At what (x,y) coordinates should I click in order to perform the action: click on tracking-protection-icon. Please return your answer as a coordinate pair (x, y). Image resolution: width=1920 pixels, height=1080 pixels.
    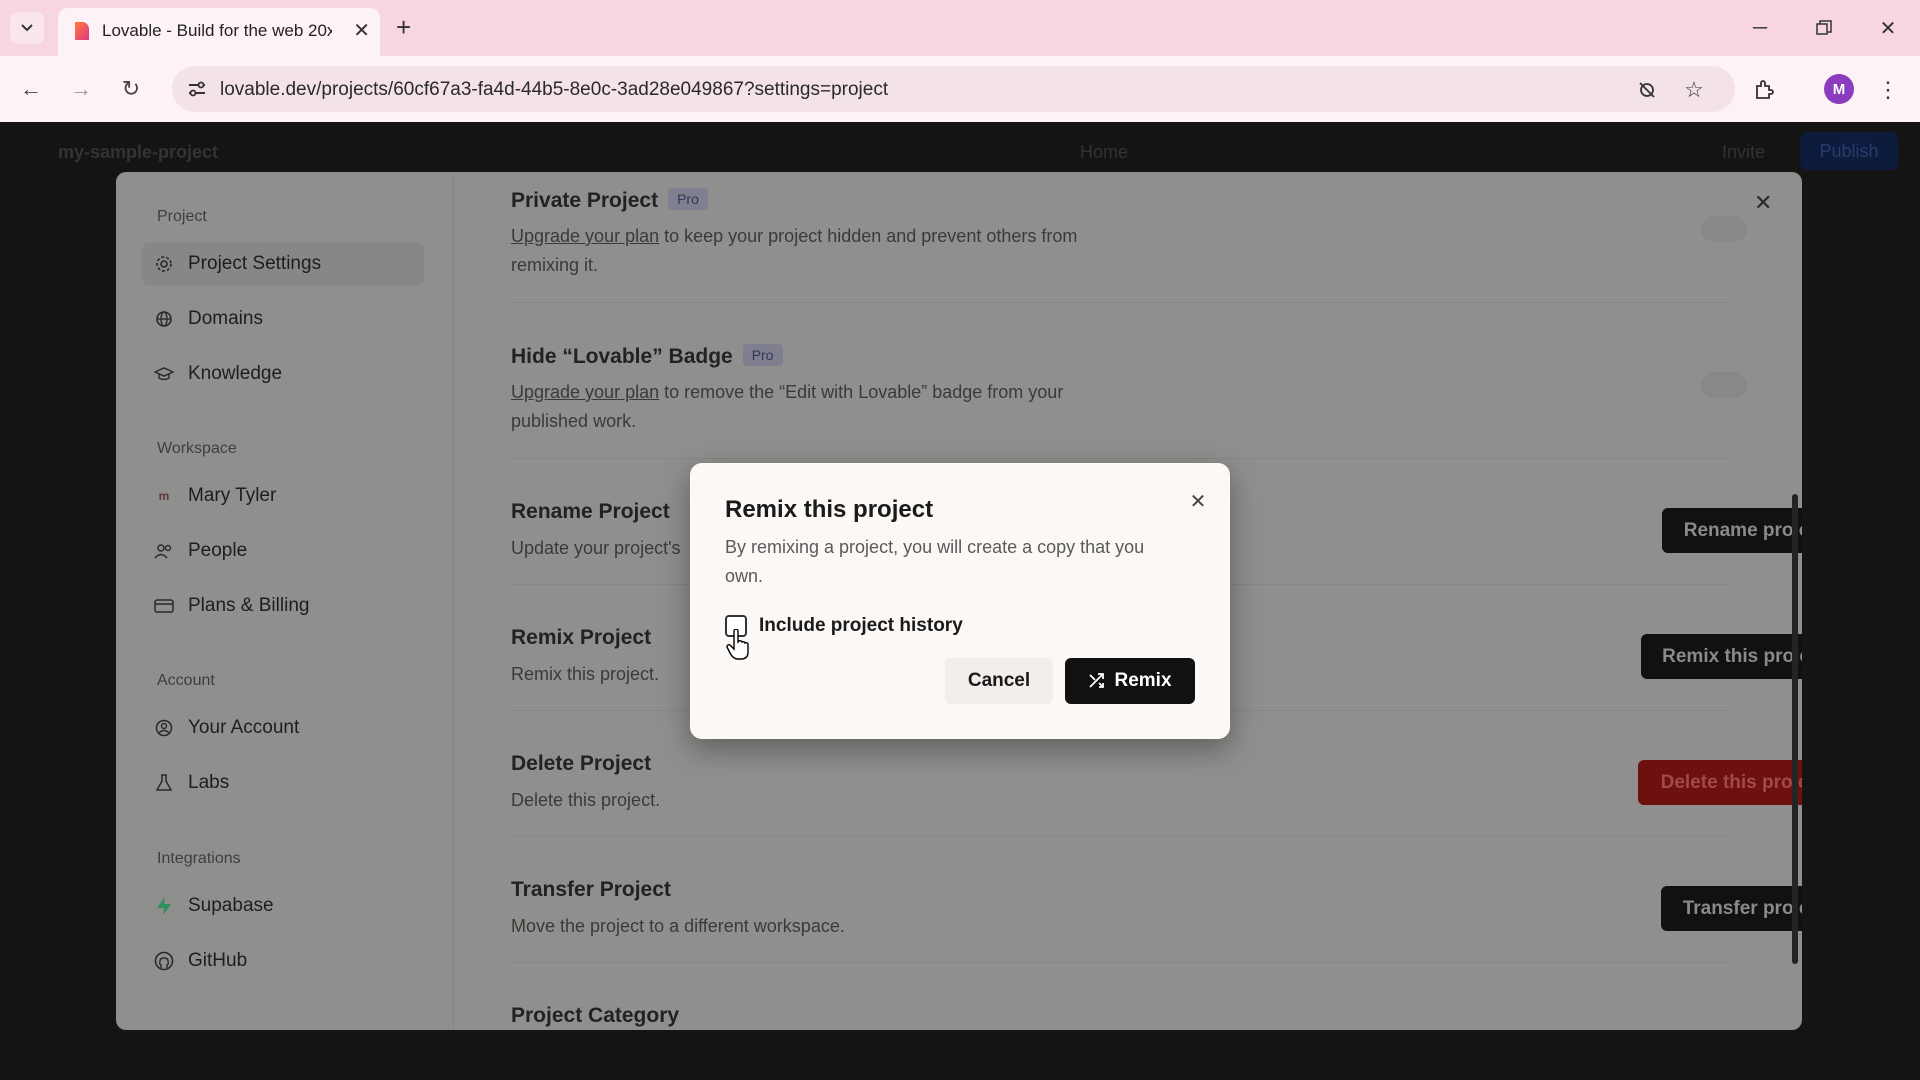
    Looking at the image, I should click on (1647, 90).